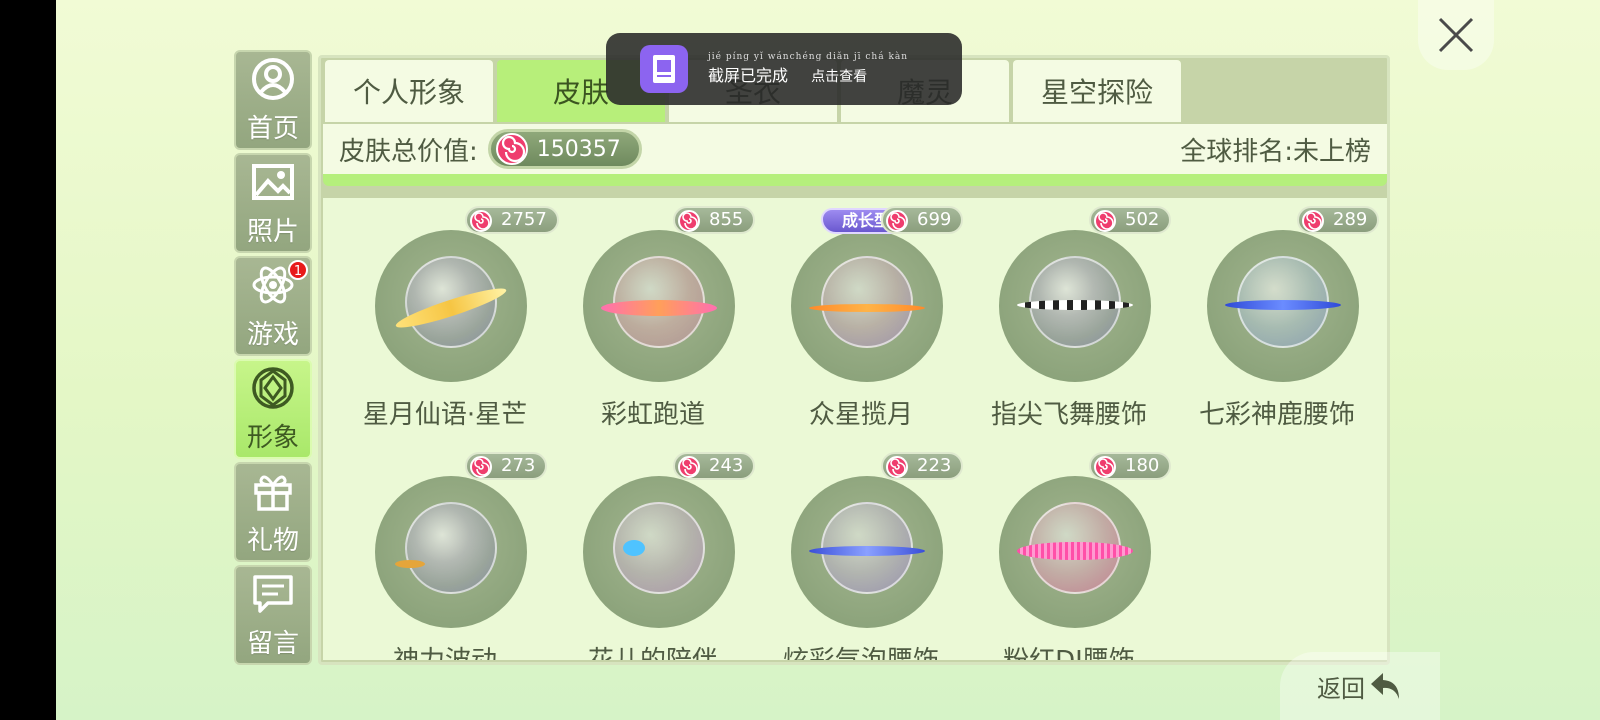 This screenshot has height=720, width=1600. I want to click on notification-badge: 1, so click(298, 270).